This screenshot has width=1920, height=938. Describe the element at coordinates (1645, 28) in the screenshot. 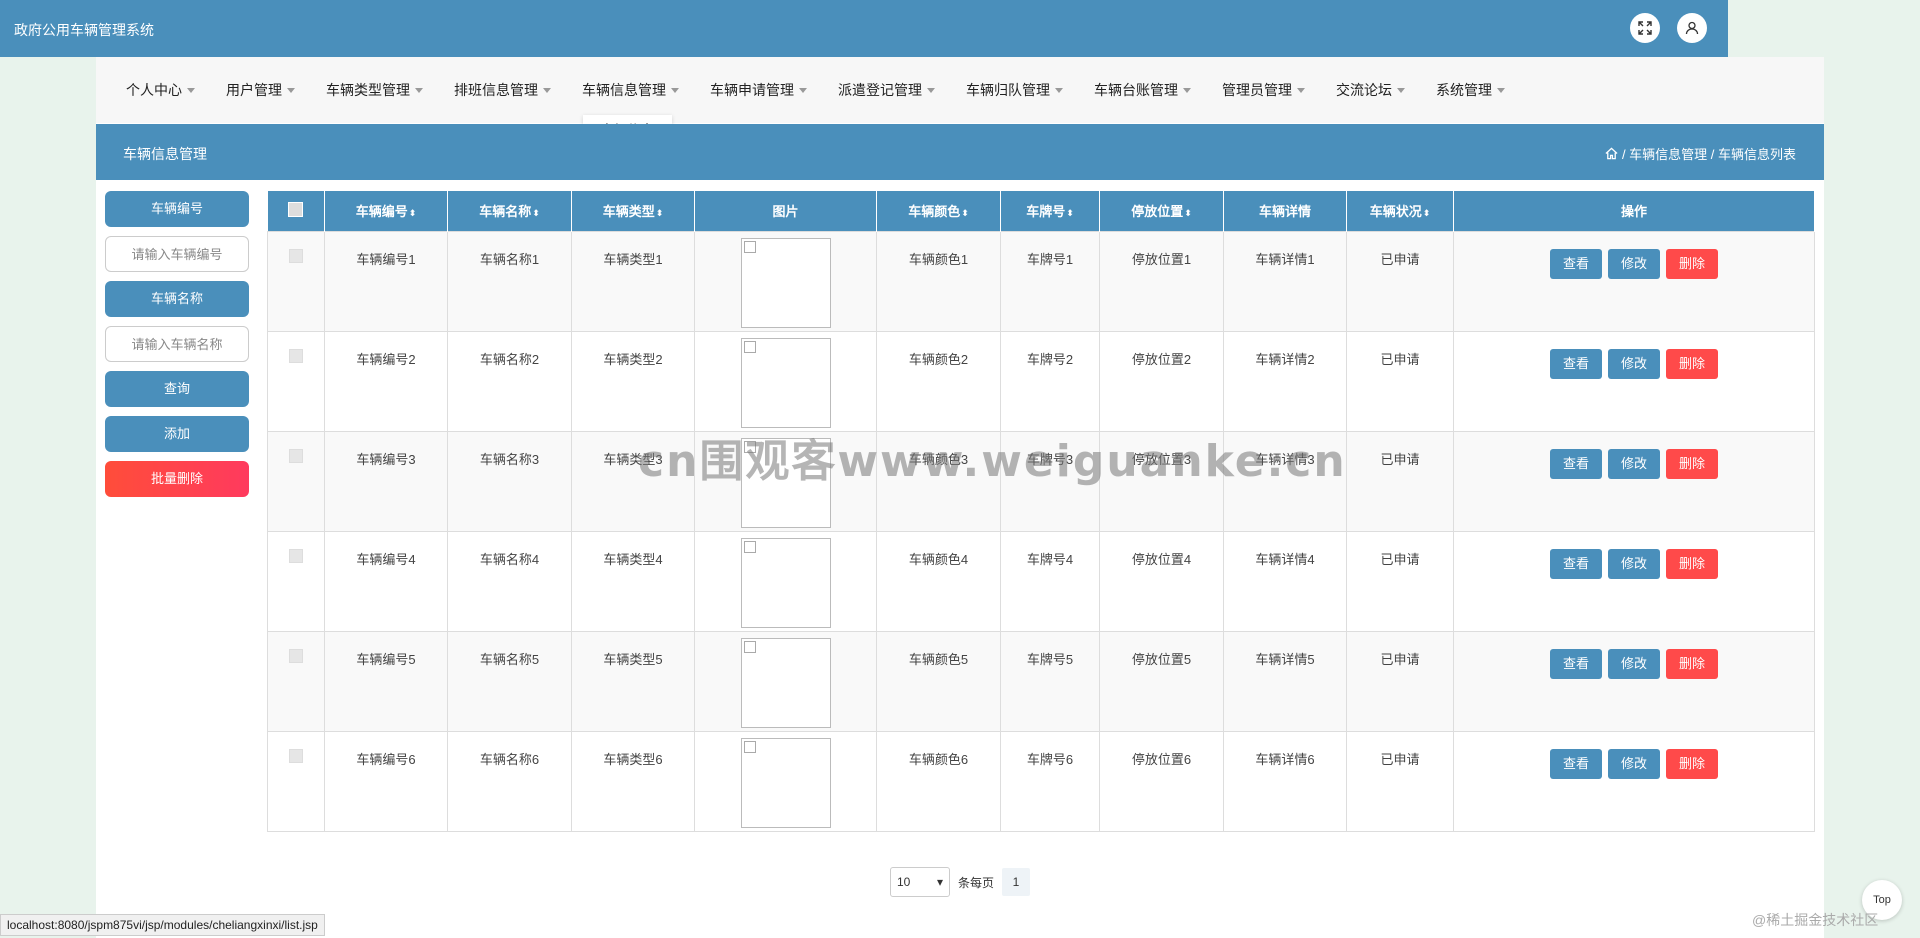

I see `fullscreen-icon` at that location.